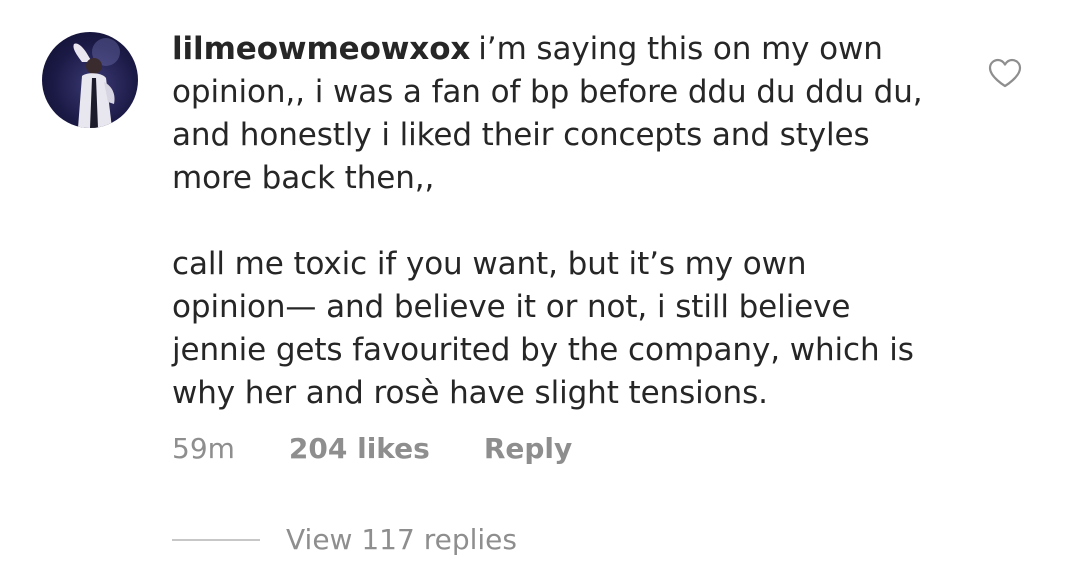  What do you see at coordinates (96, 83) in the screenshot?
I see `avatar-photo-icon` at bounding box center [96, 83].